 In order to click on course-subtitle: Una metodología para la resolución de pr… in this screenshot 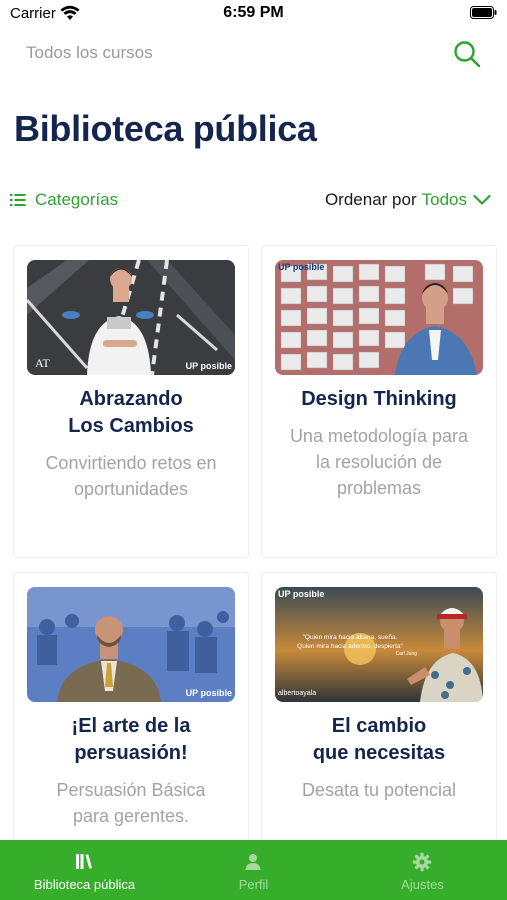, I will do `click(379, 462)`.